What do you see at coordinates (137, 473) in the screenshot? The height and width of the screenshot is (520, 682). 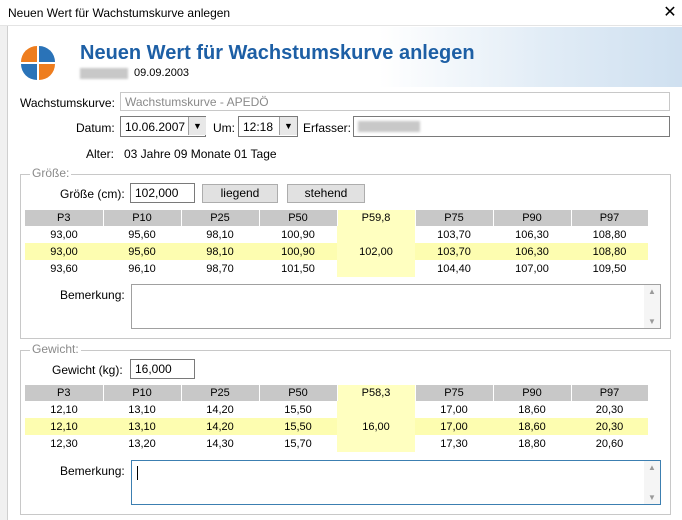 I see `text-caret` at bounding box center [137, 473].